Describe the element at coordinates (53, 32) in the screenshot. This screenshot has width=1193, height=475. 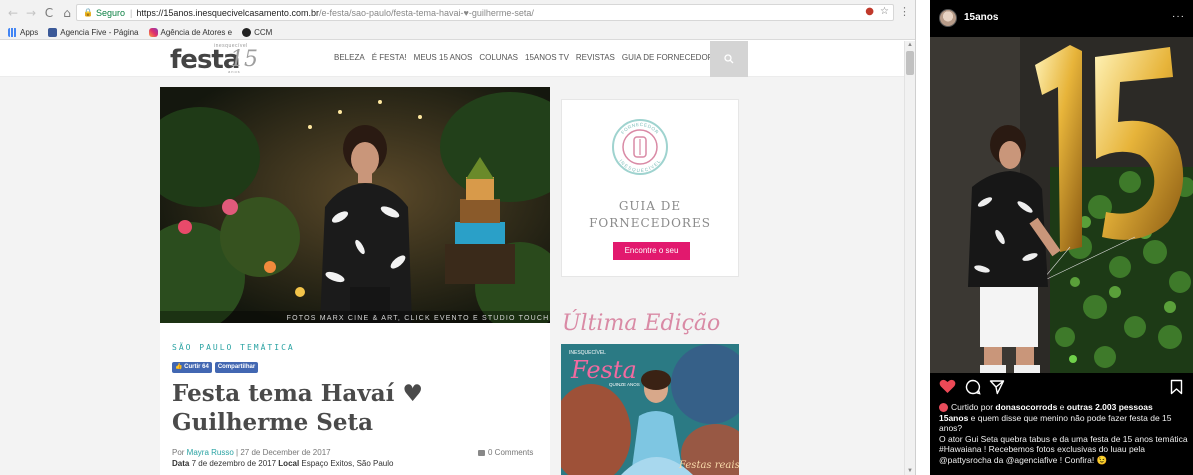
I see `facebook-icon` at that location.